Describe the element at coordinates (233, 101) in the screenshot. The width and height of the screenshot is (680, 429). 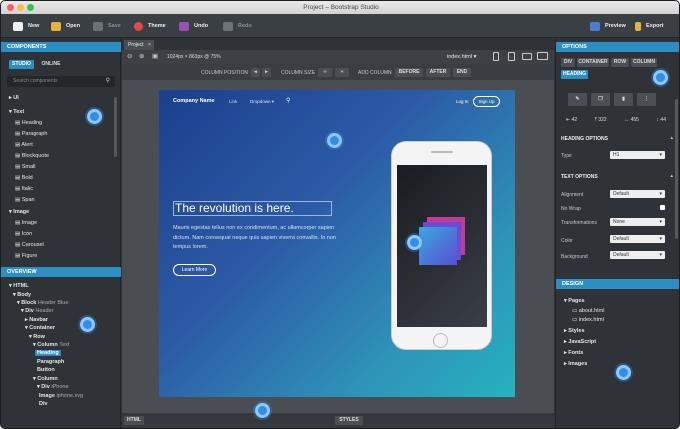
I see `nav-link: Link` at that location.